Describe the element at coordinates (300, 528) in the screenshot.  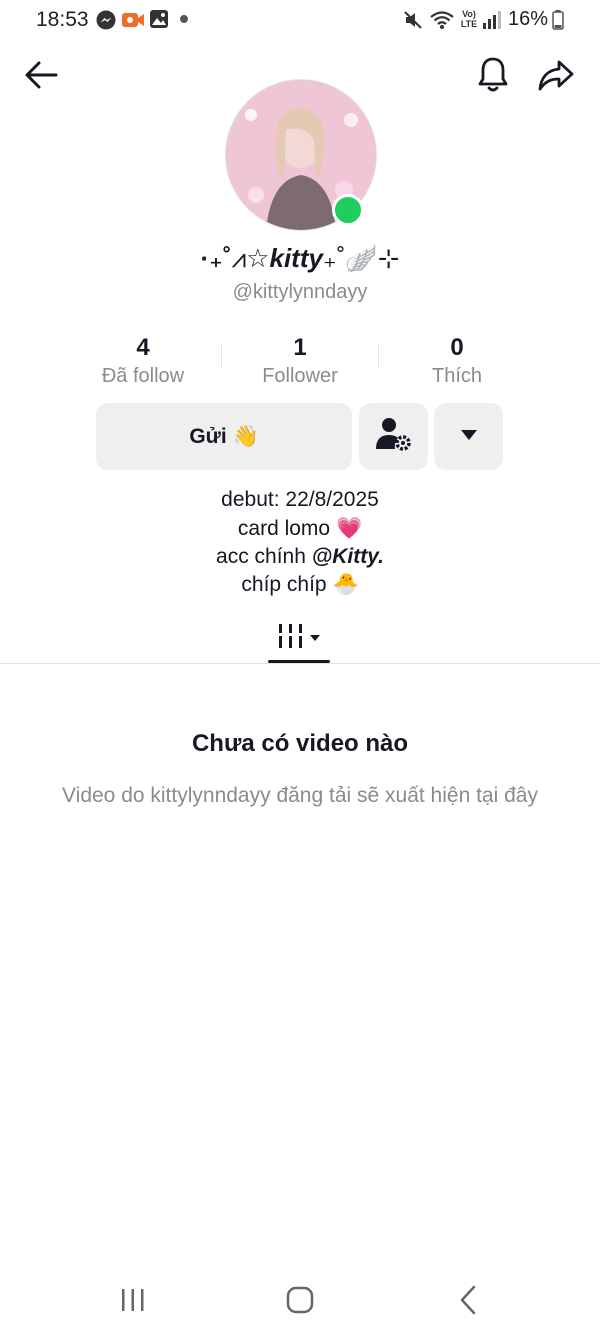
I see `bio-line: card lomo 💗` at that location.